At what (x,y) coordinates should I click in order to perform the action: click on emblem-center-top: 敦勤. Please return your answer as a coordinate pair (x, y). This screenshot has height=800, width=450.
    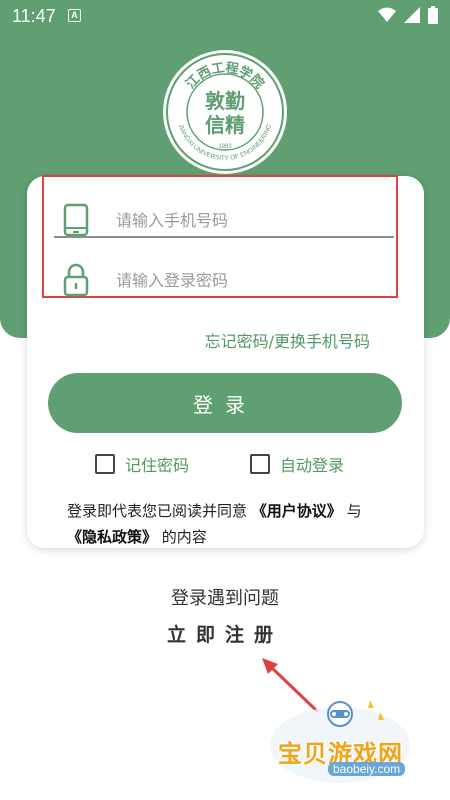
    Looking at the image, I should click on (225, 101).